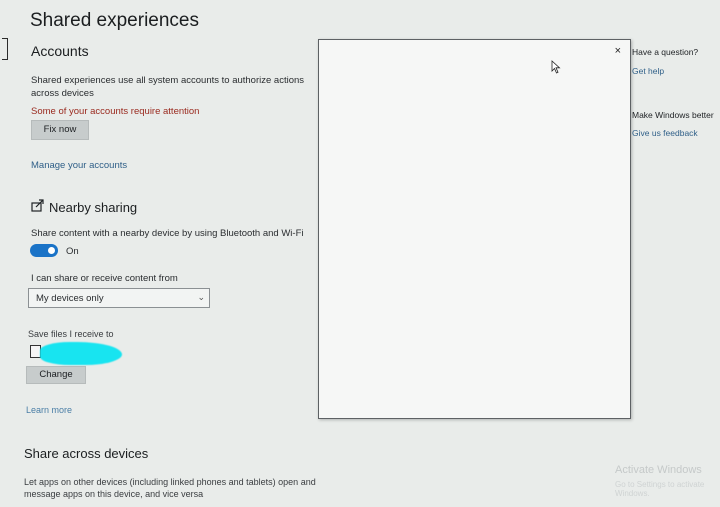 The image size is (720, 507). I want to click on back-bracket-icon, so click(5, 49).